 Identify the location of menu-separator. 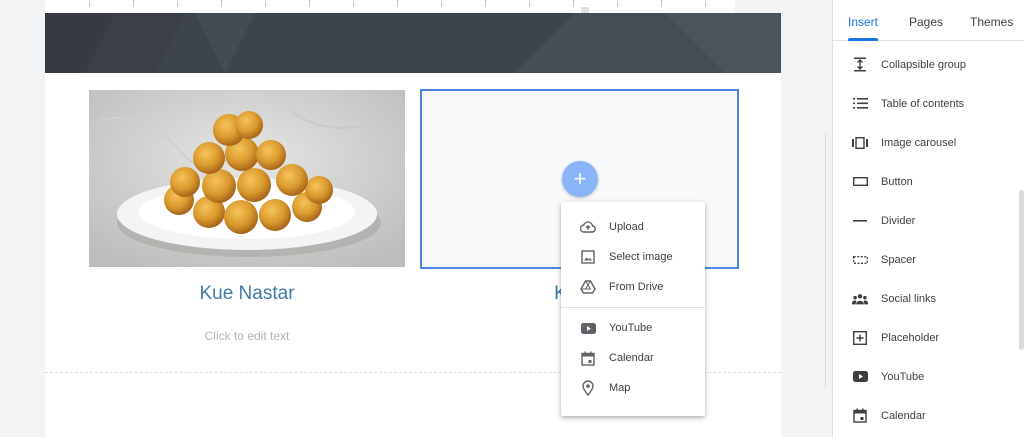
(633, 307).